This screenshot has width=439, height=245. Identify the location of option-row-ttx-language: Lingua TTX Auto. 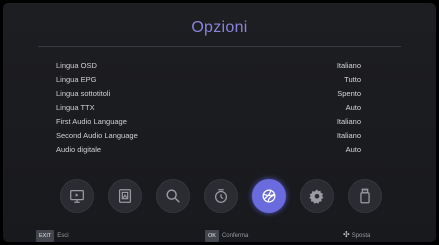
(208, 108).